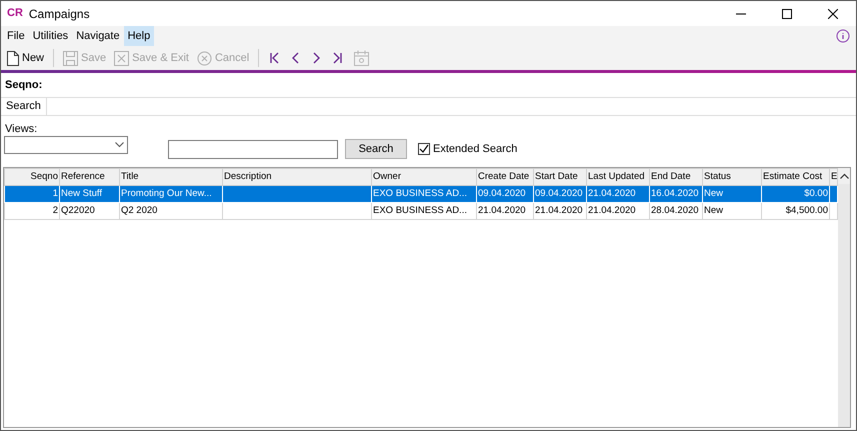 This screenshot has height=431, width=857. I want to click on new-button: New, so click(26, 58).